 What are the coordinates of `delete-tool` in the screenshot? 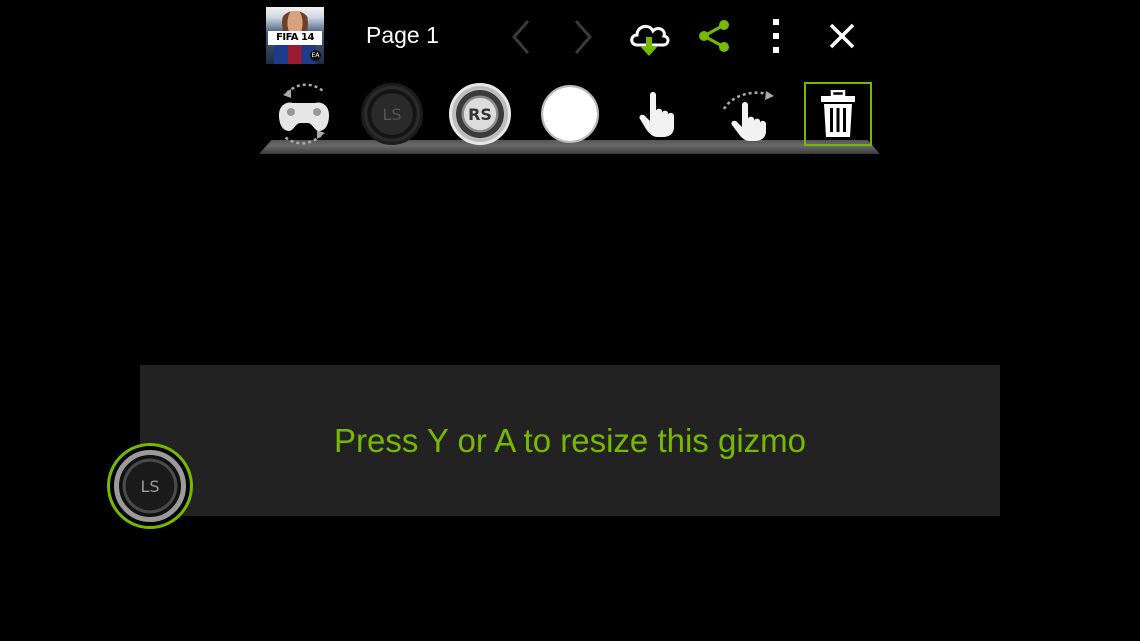 It's located at (838, 114).